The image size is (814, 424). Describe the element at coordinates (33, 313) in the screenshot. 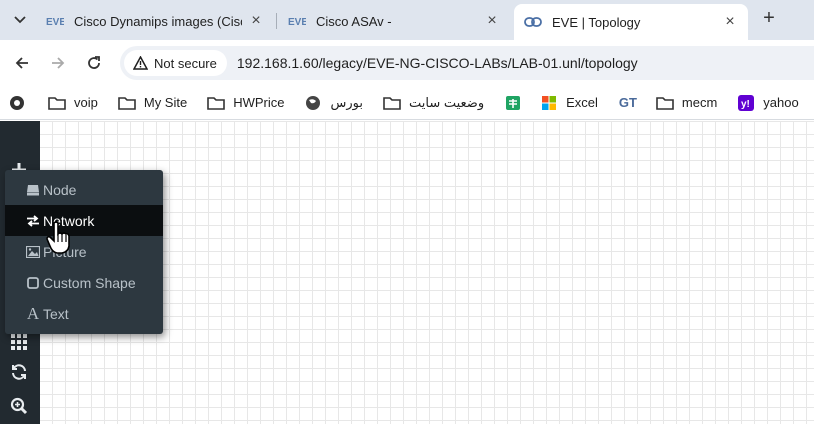

I see `text-icon: A` at that location.